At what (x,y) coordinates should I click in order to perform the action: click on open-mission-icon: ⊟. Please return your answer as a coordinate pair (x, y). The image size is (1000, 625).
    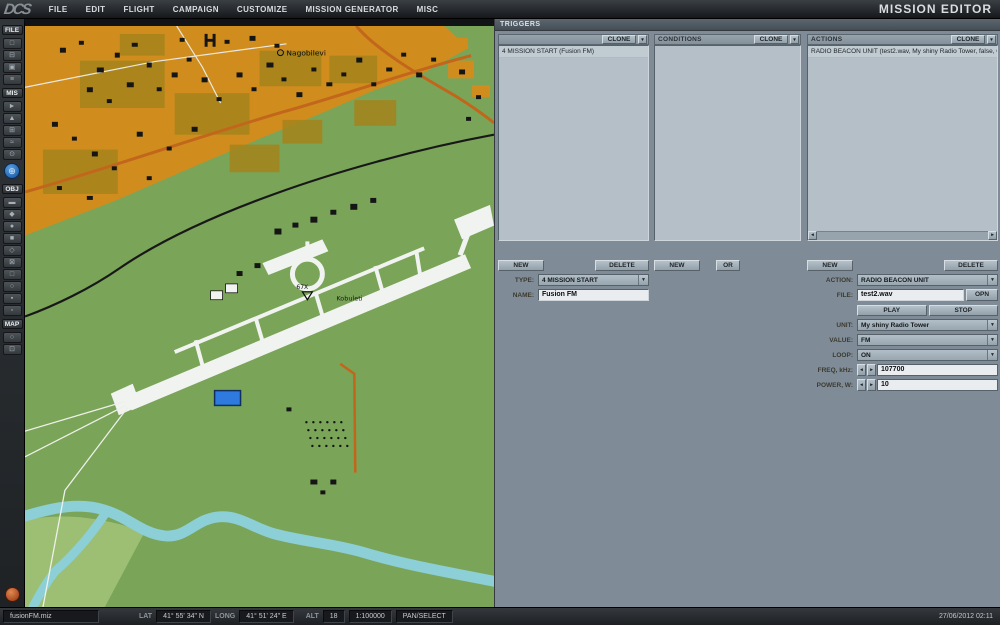
    Looking at the image, I should click on (12, 55).